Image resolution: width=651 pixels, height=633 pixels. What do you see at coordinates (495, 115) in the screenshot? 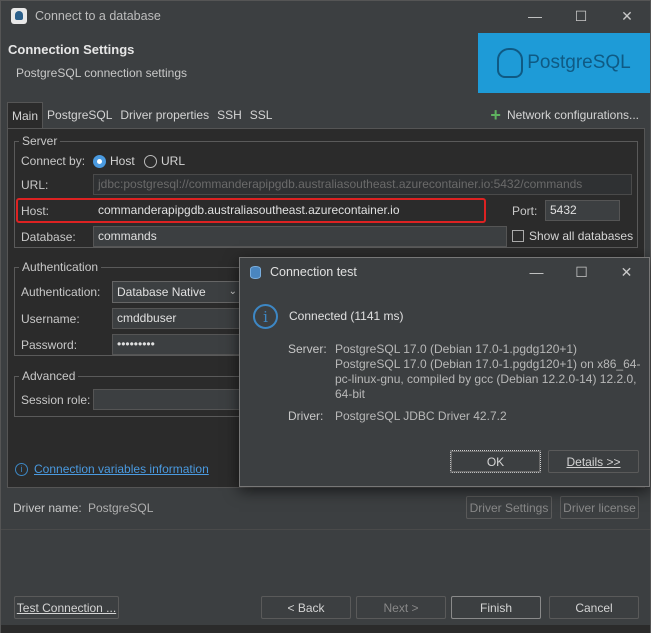
I see `plus-icon: +` at bounding box center [495, 115].